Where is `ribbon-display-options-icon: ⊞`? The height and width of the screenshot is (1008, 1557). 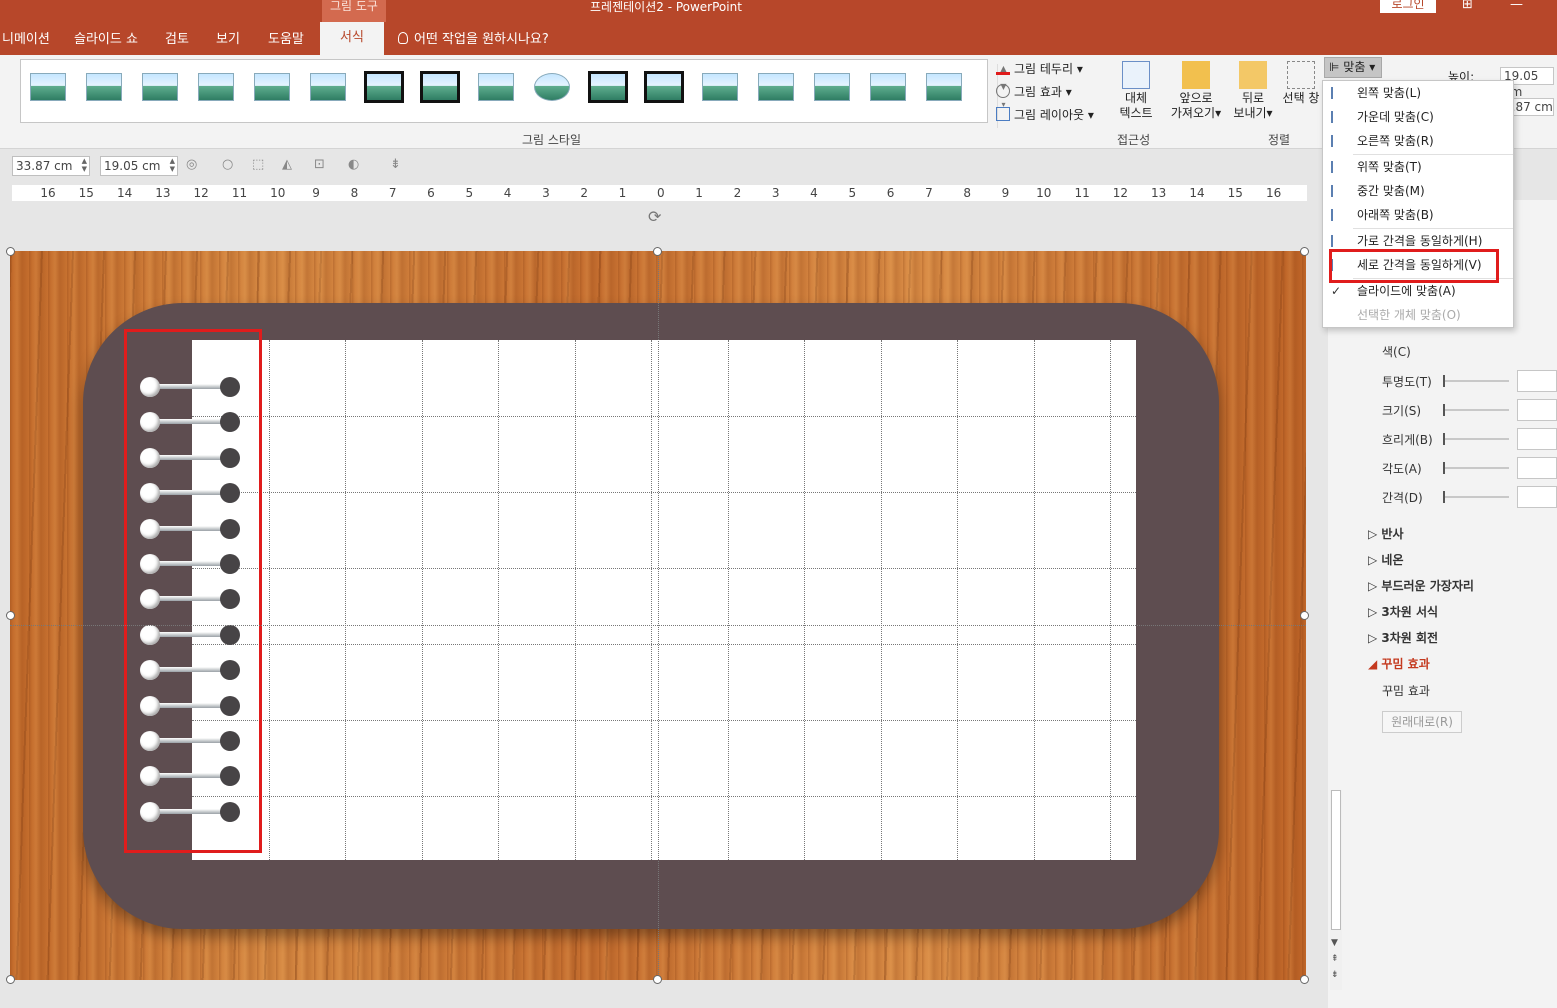 ribbon-display-options-icon: ⊞ is located at coordinates (1467, 6).